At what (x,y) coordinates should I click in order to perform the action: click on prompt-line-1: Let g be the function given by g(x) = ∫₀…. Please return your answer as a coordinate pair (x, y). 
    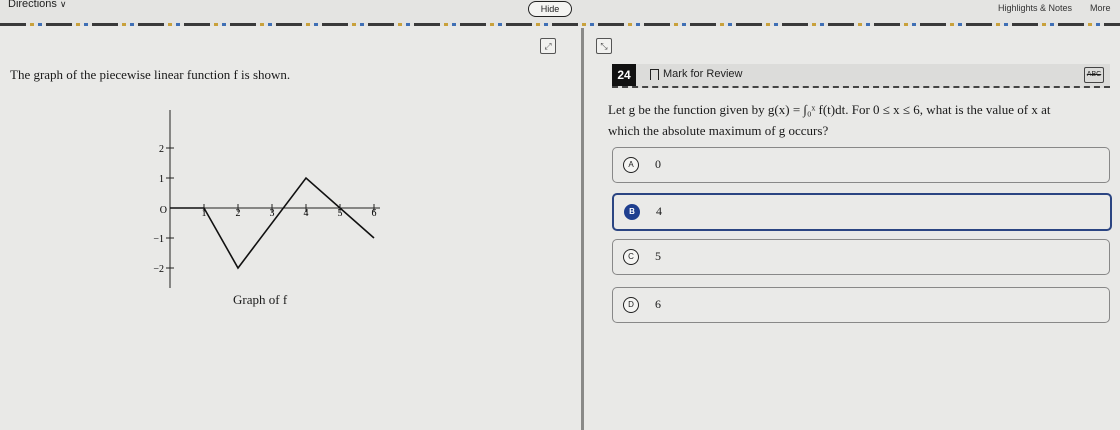
    Looking at the image, I should click on (829, 109).